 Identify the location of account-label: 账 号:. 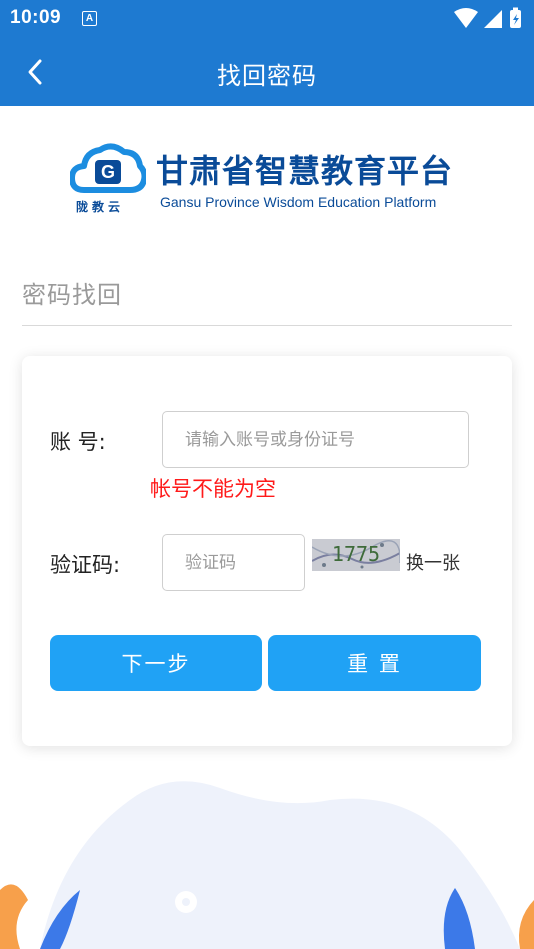
(78, 442).